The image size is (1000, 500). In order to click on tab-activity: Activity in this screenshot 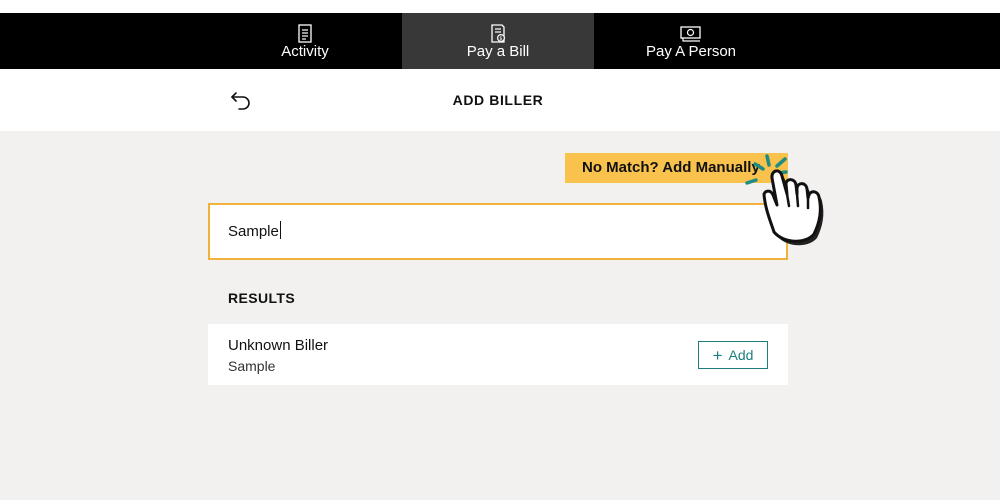, I will do `click(305, 41)`.